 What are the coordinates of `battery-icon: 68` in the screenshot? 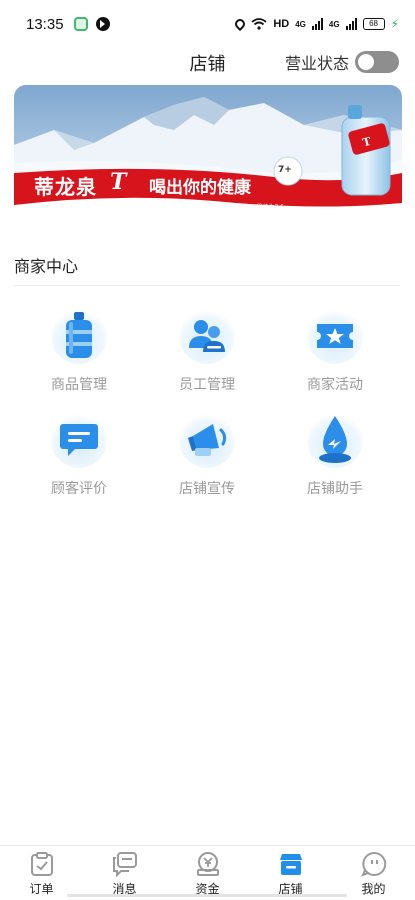 It's located at (373, 24).